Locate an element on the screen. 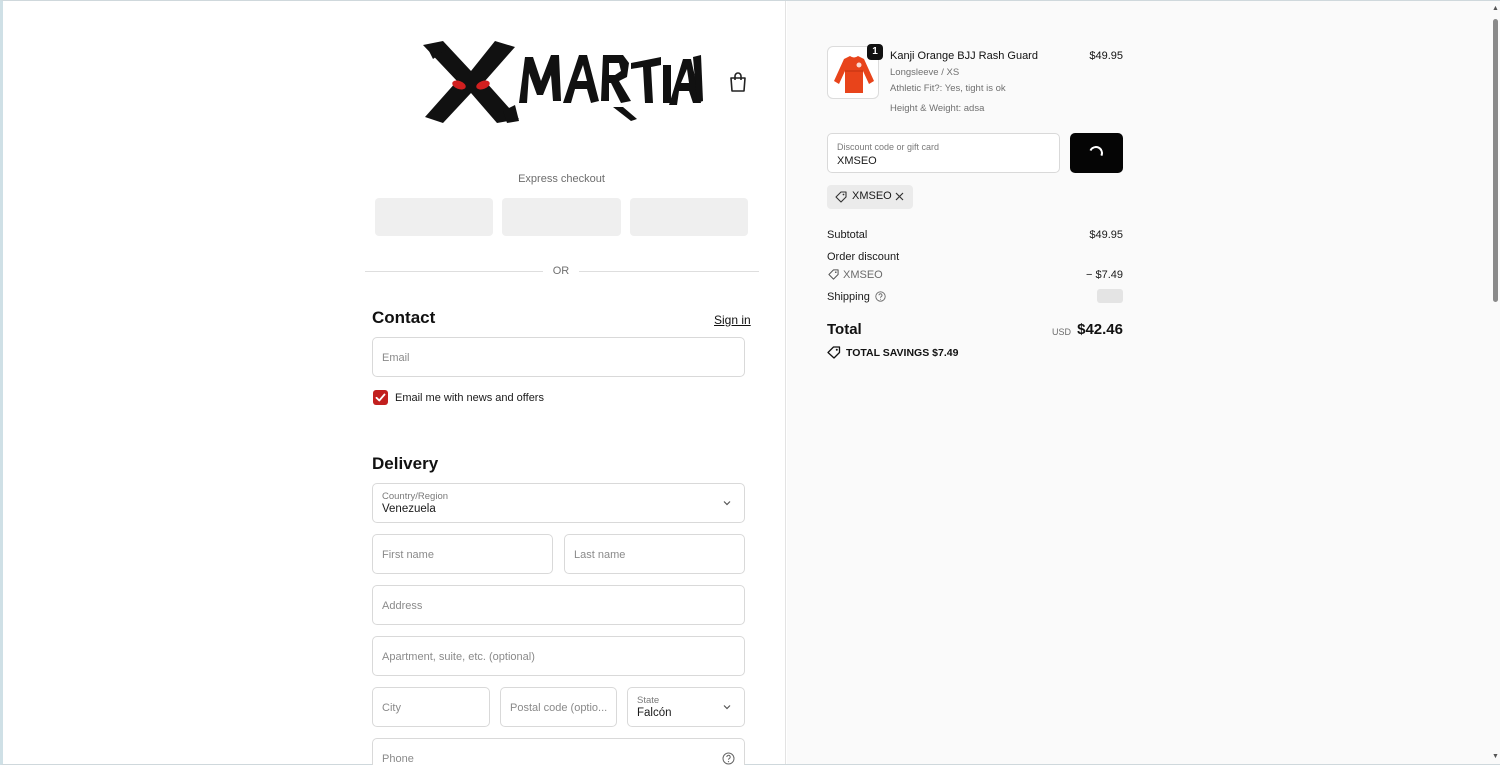  address-field: Address is located at coordinates (558, 605).